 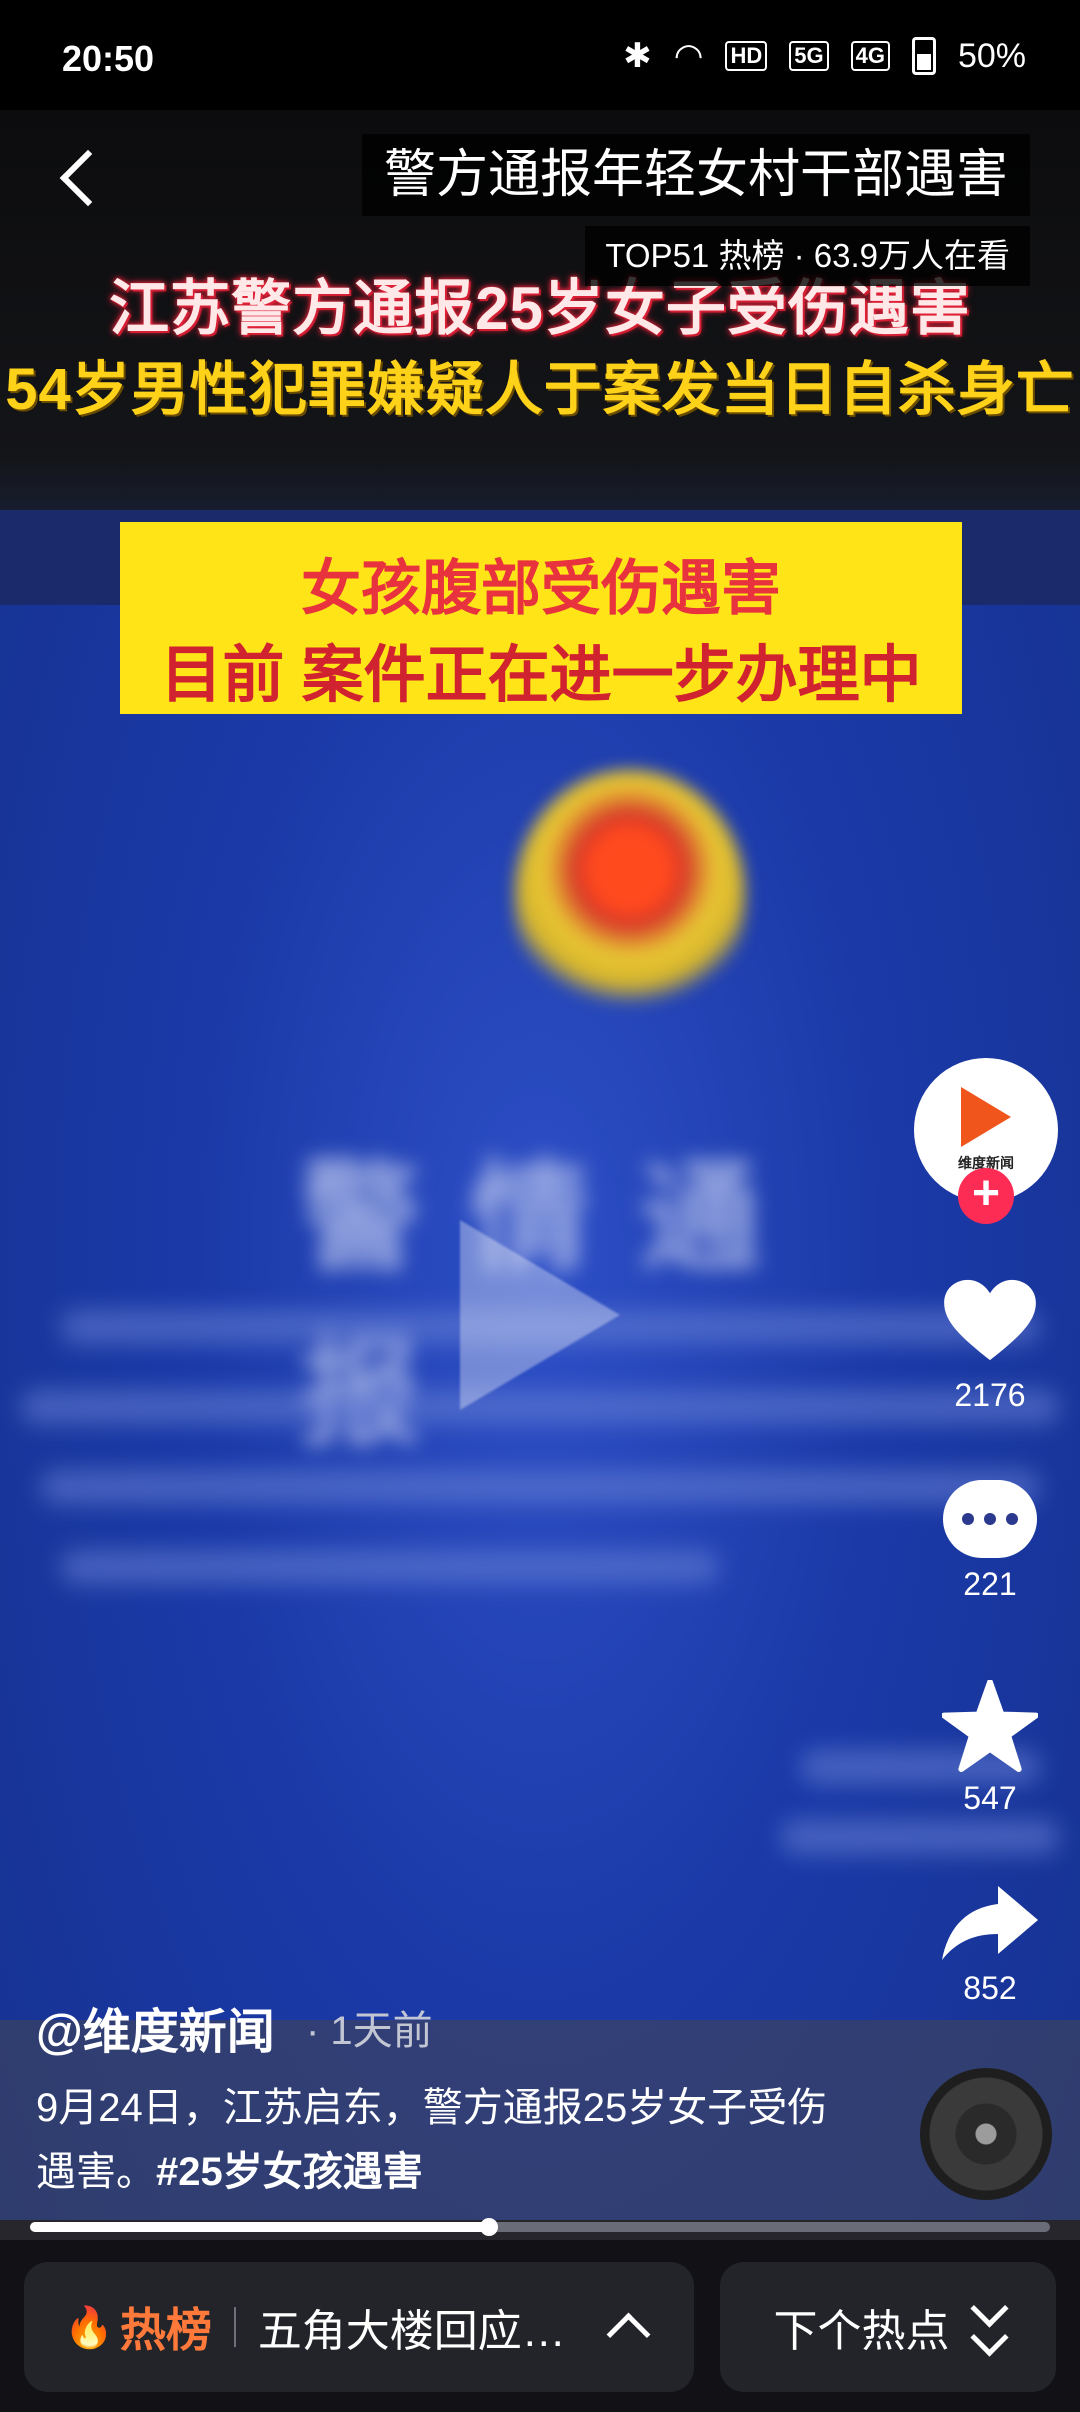 I want to click on star-icon, so click(x=990, y=1726).